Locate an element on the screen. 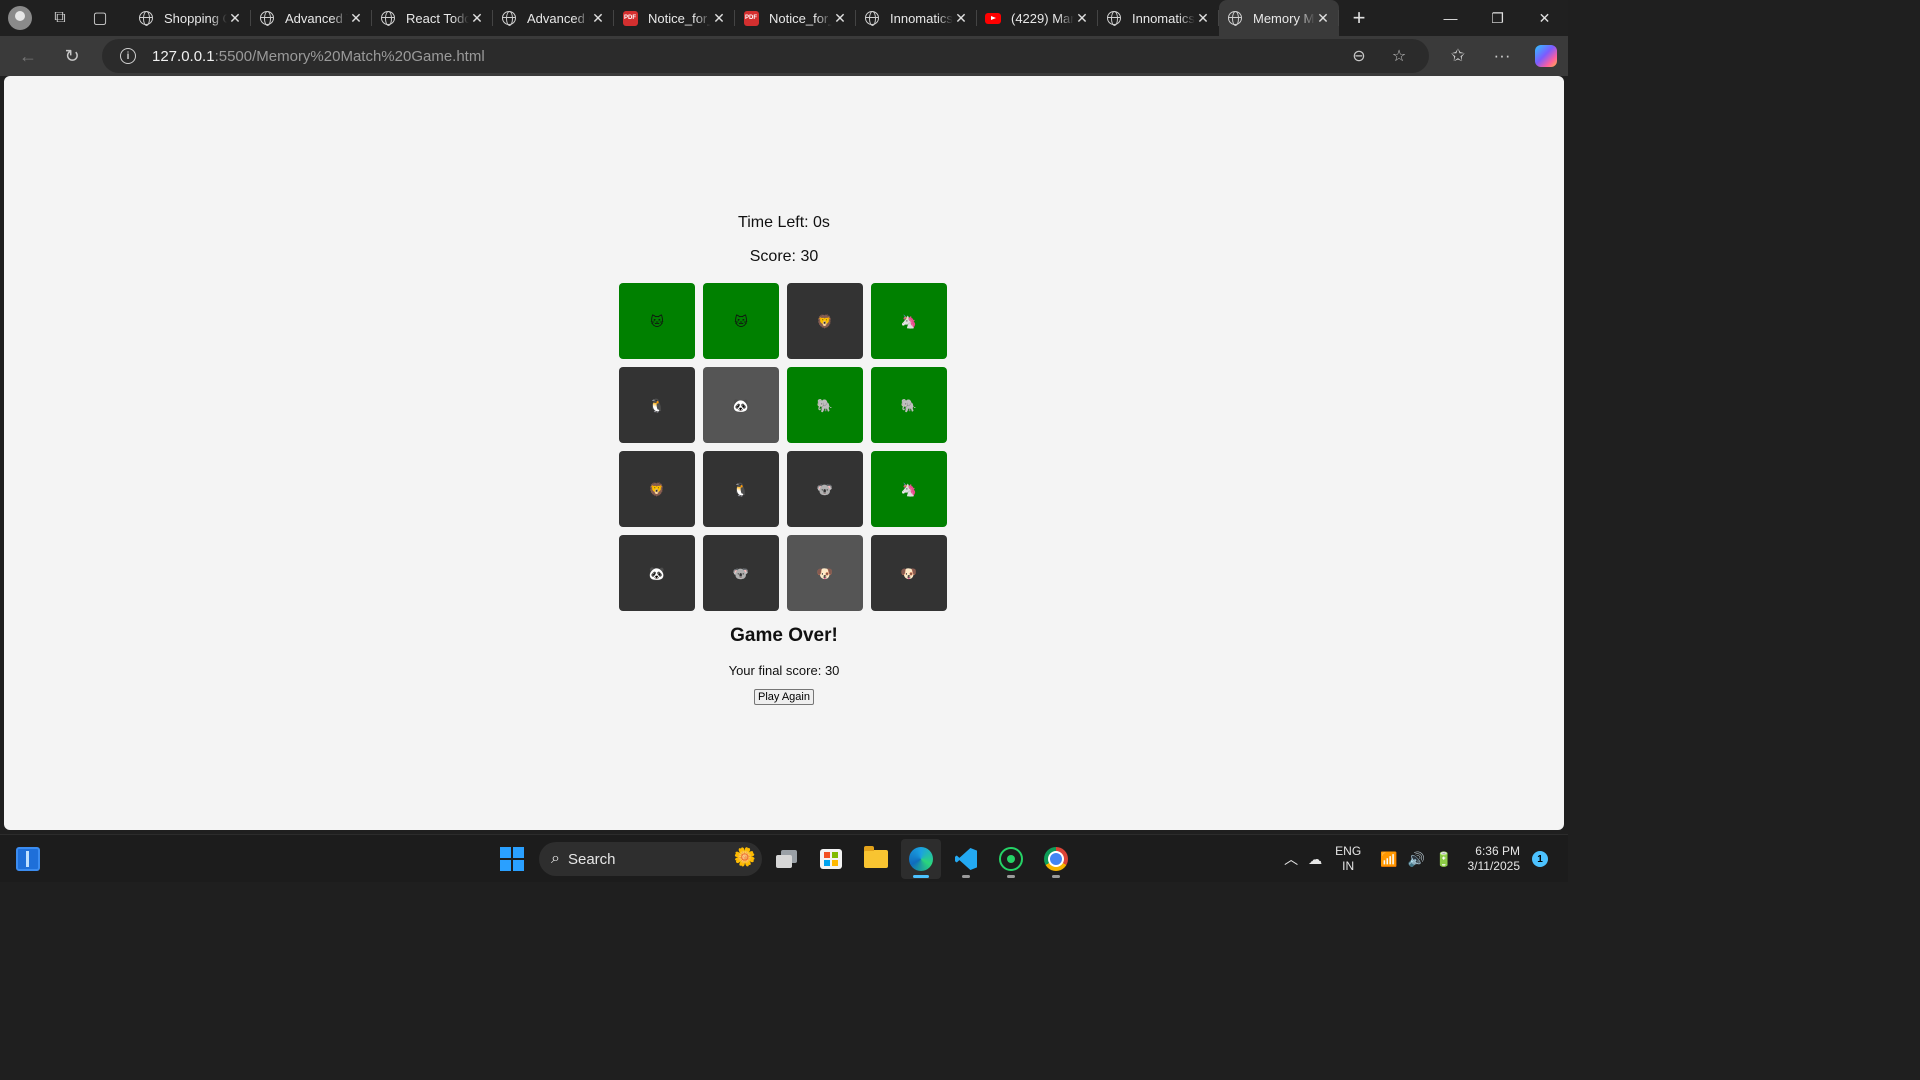 This screenshot has width=1920, height=1080. minimize-button: — is located at coordinates (1450, 18).